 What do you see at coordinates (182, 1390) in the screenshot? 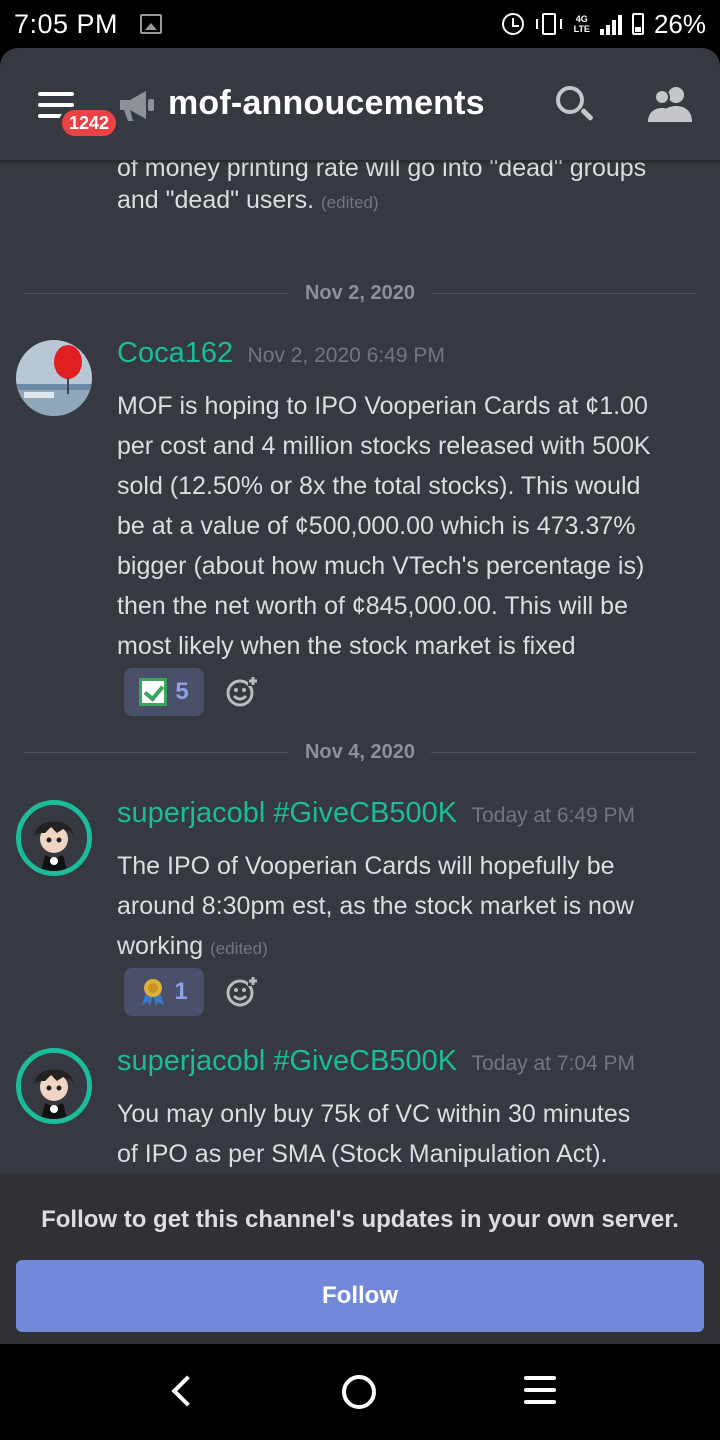
I see `back-icon` at bounding box center [182, 1390].